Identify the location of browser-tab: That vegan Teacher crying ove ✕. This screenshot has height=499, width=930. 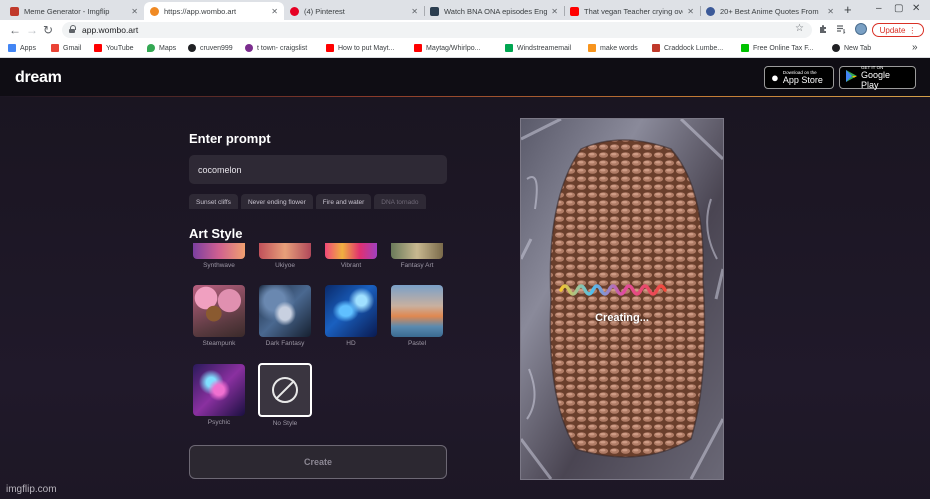
(632, 11).